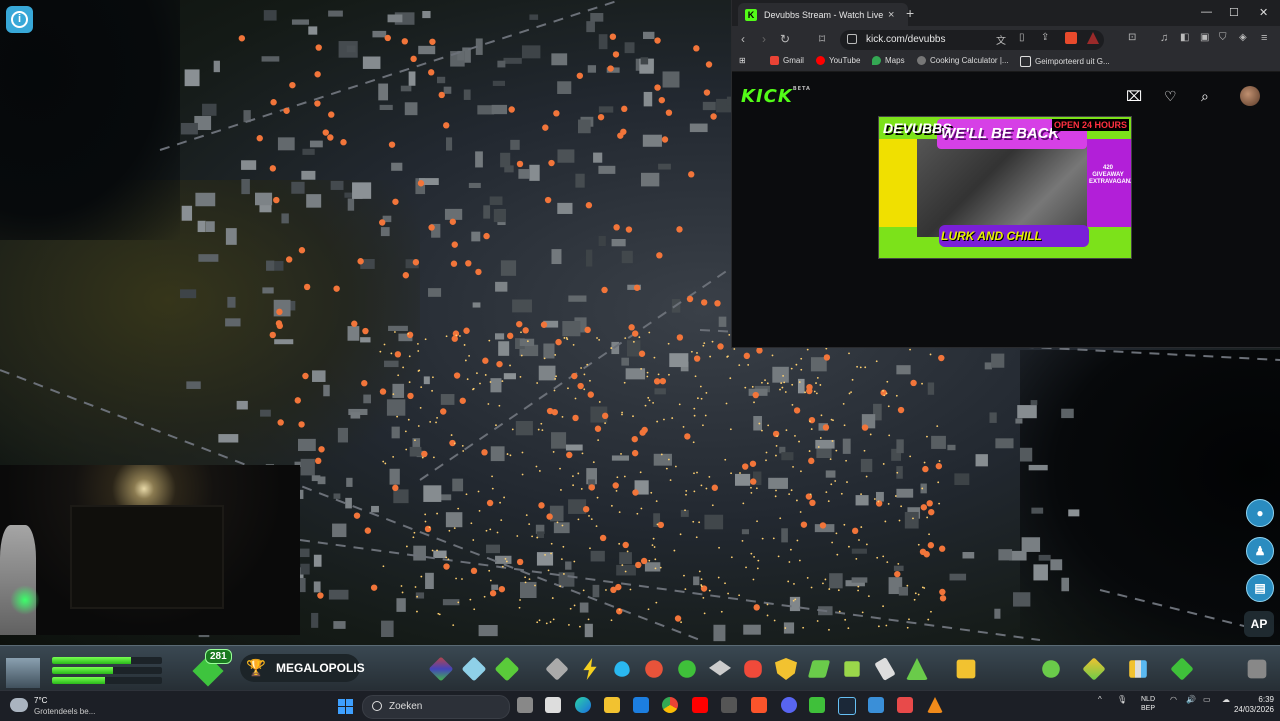 Image resolution: width=1280 pixels, height=721 pixels. Describe the element at coordinates (822, 39) in the screenshot. I see `bookmark-icon: ⌑` at that location.